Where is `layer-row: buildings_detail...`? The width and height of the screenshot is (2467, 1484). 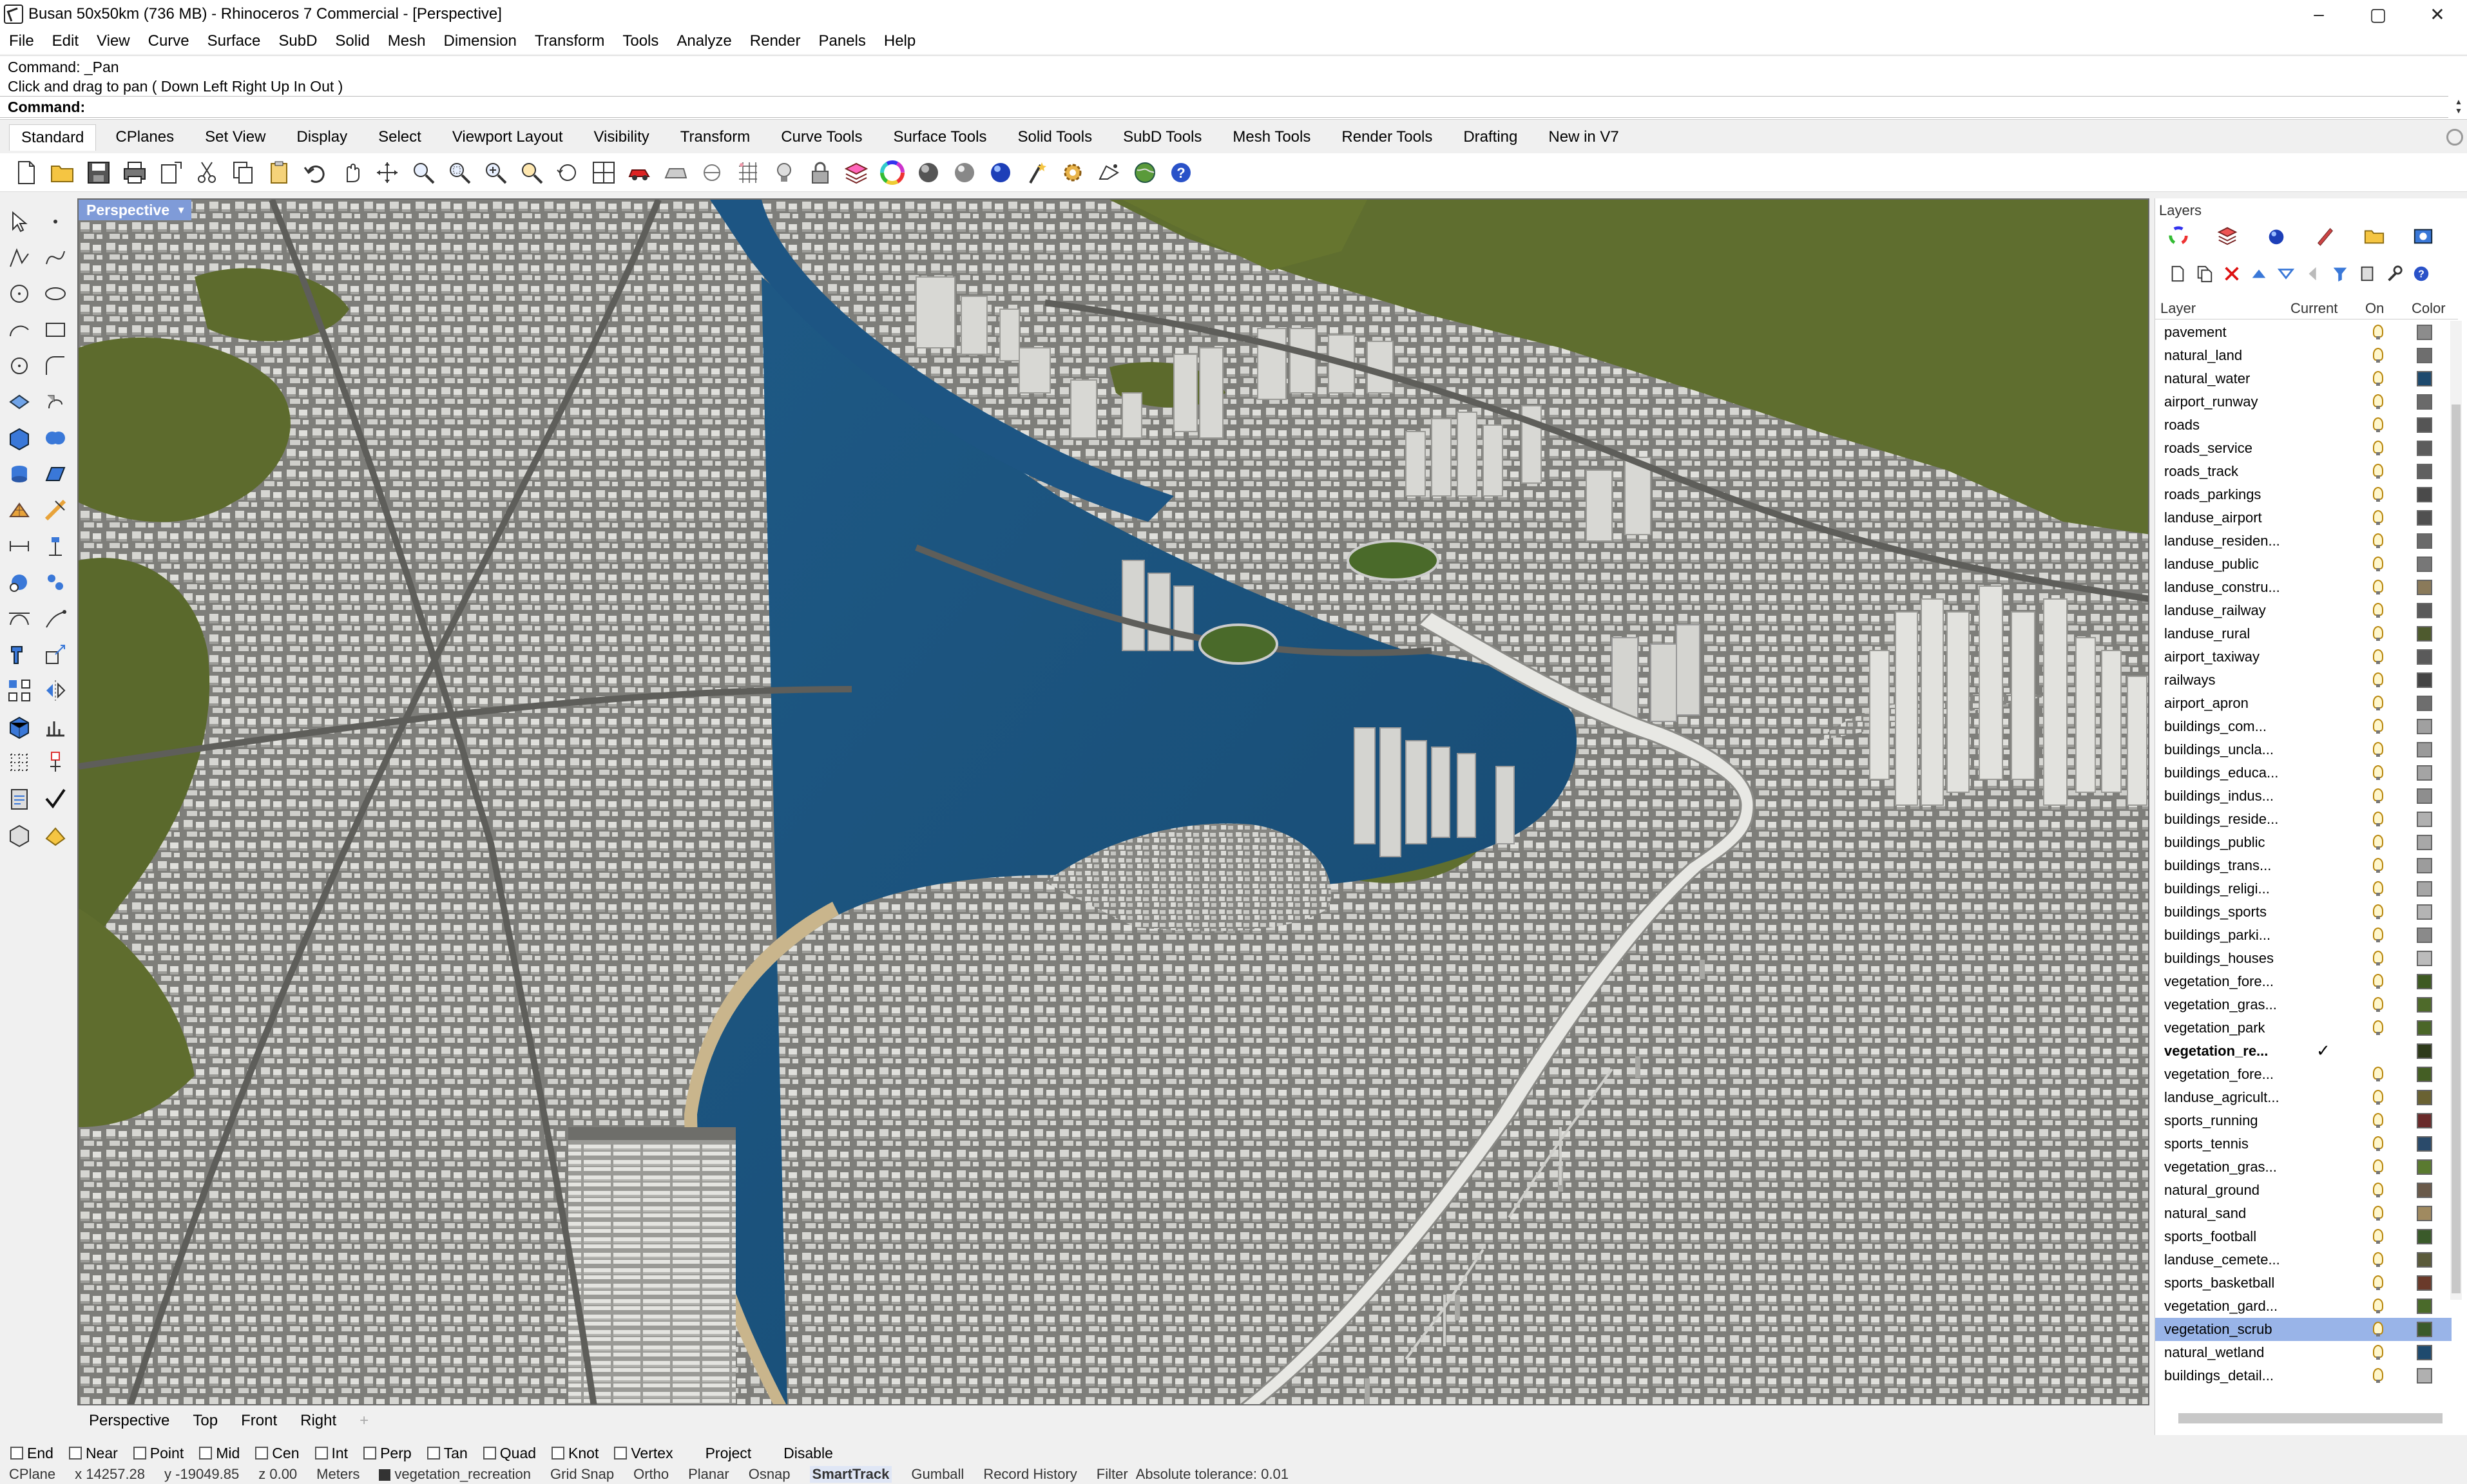 layer-row: buildings_detail... is located at coordinates (2303, 1375).